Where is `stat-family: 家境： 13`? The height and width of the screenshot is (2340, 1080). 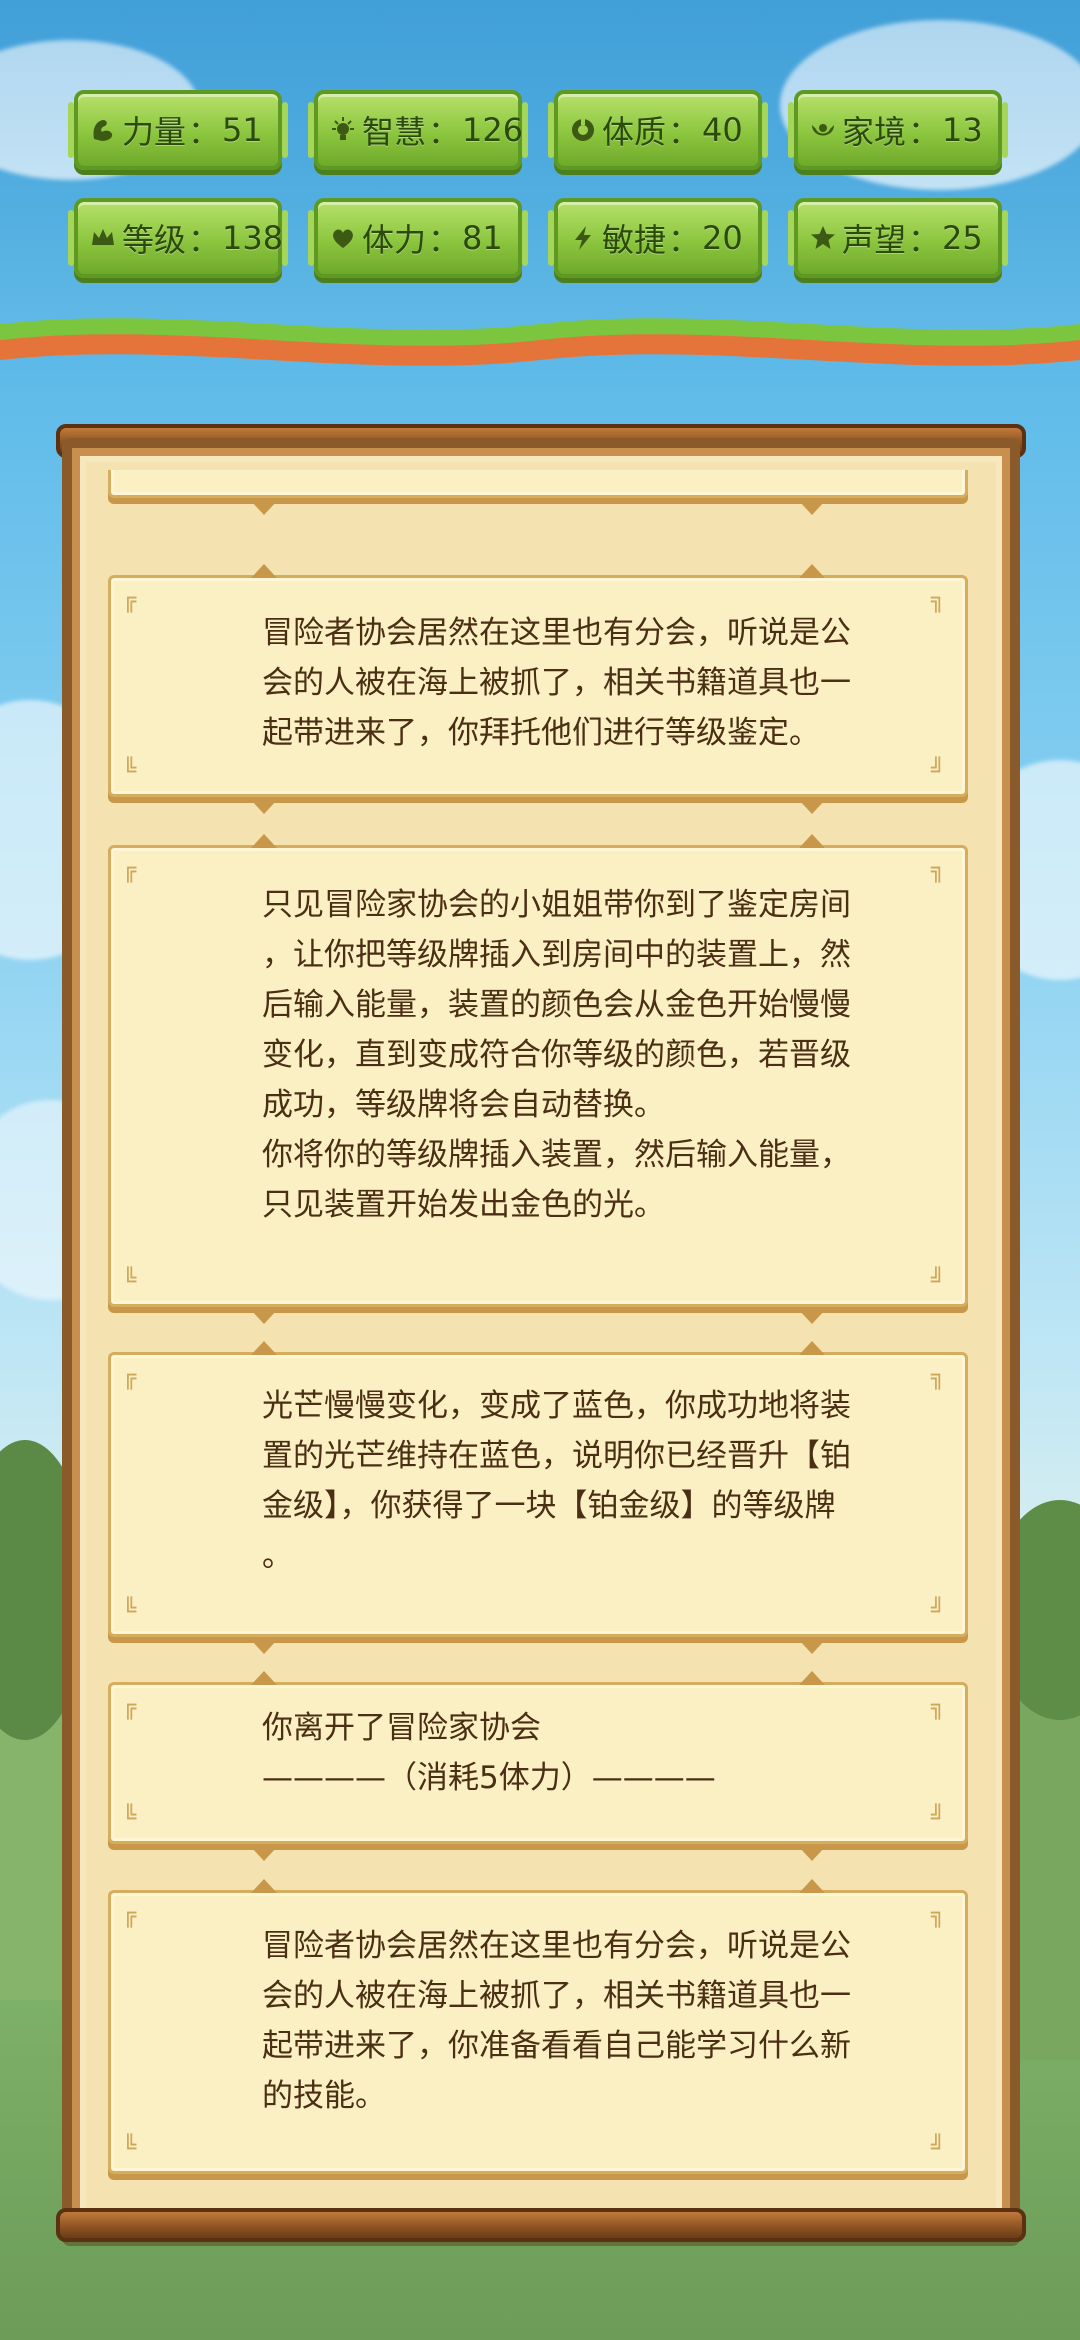 stat-family: 家境： 13 is located at coordinates (898, 130).